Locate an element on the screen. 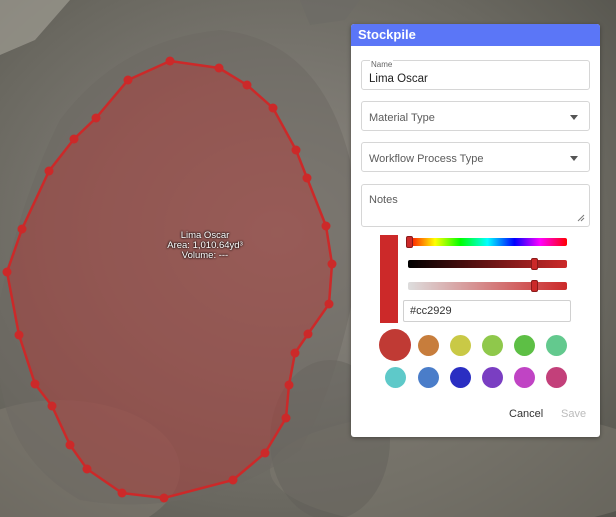 This screenshot has height=517, width=616. hue-slider is located at coordinates (486, 242).